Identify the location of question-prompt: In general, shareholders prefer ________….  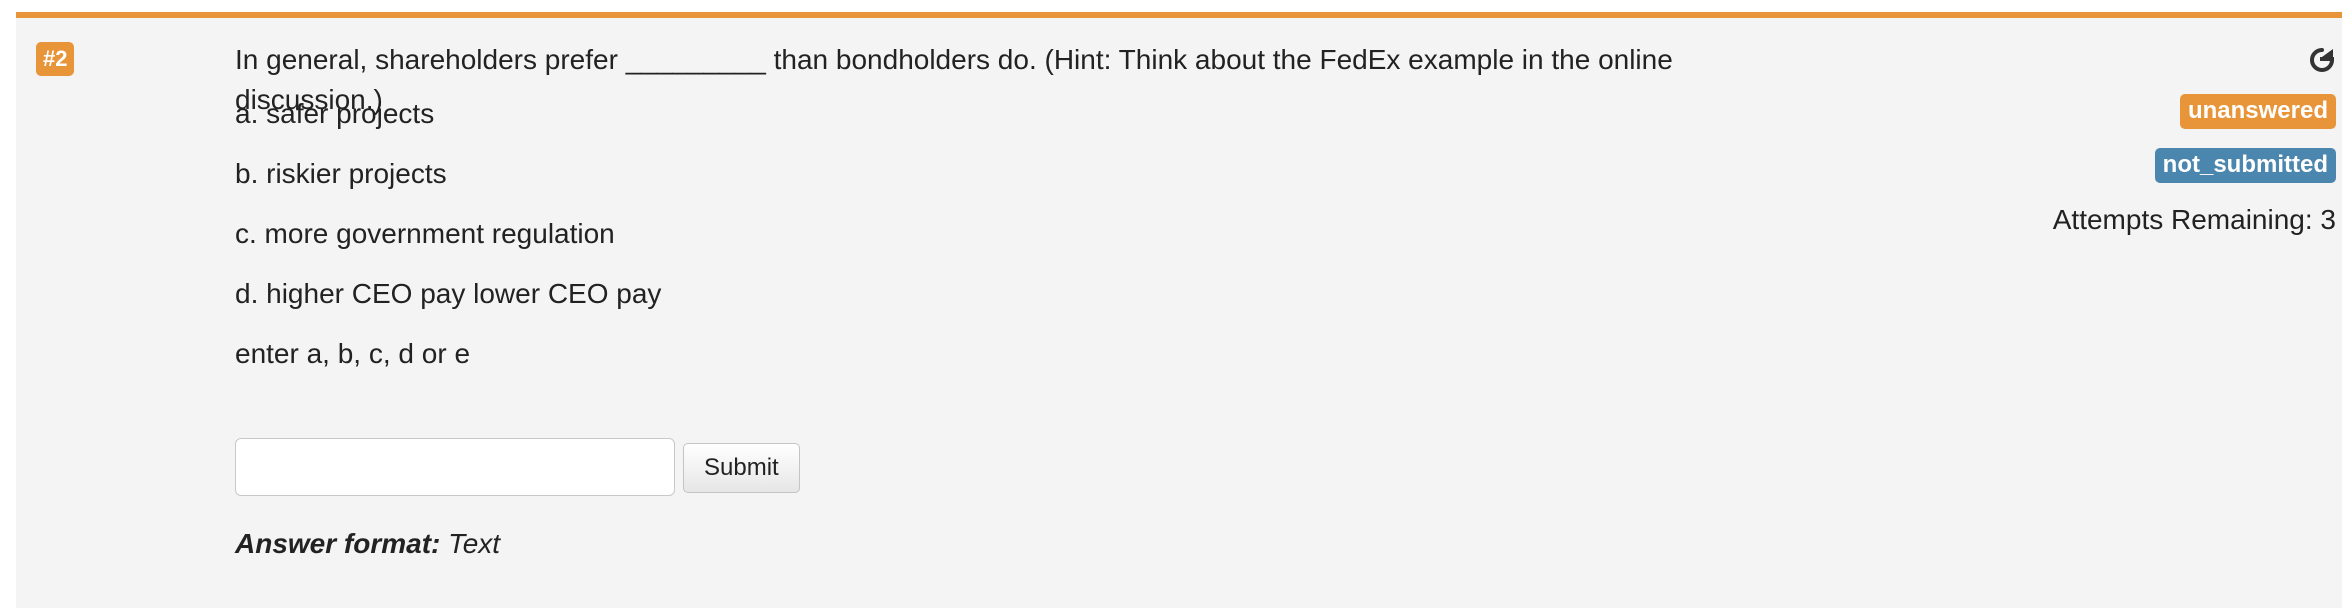
(975, 80).